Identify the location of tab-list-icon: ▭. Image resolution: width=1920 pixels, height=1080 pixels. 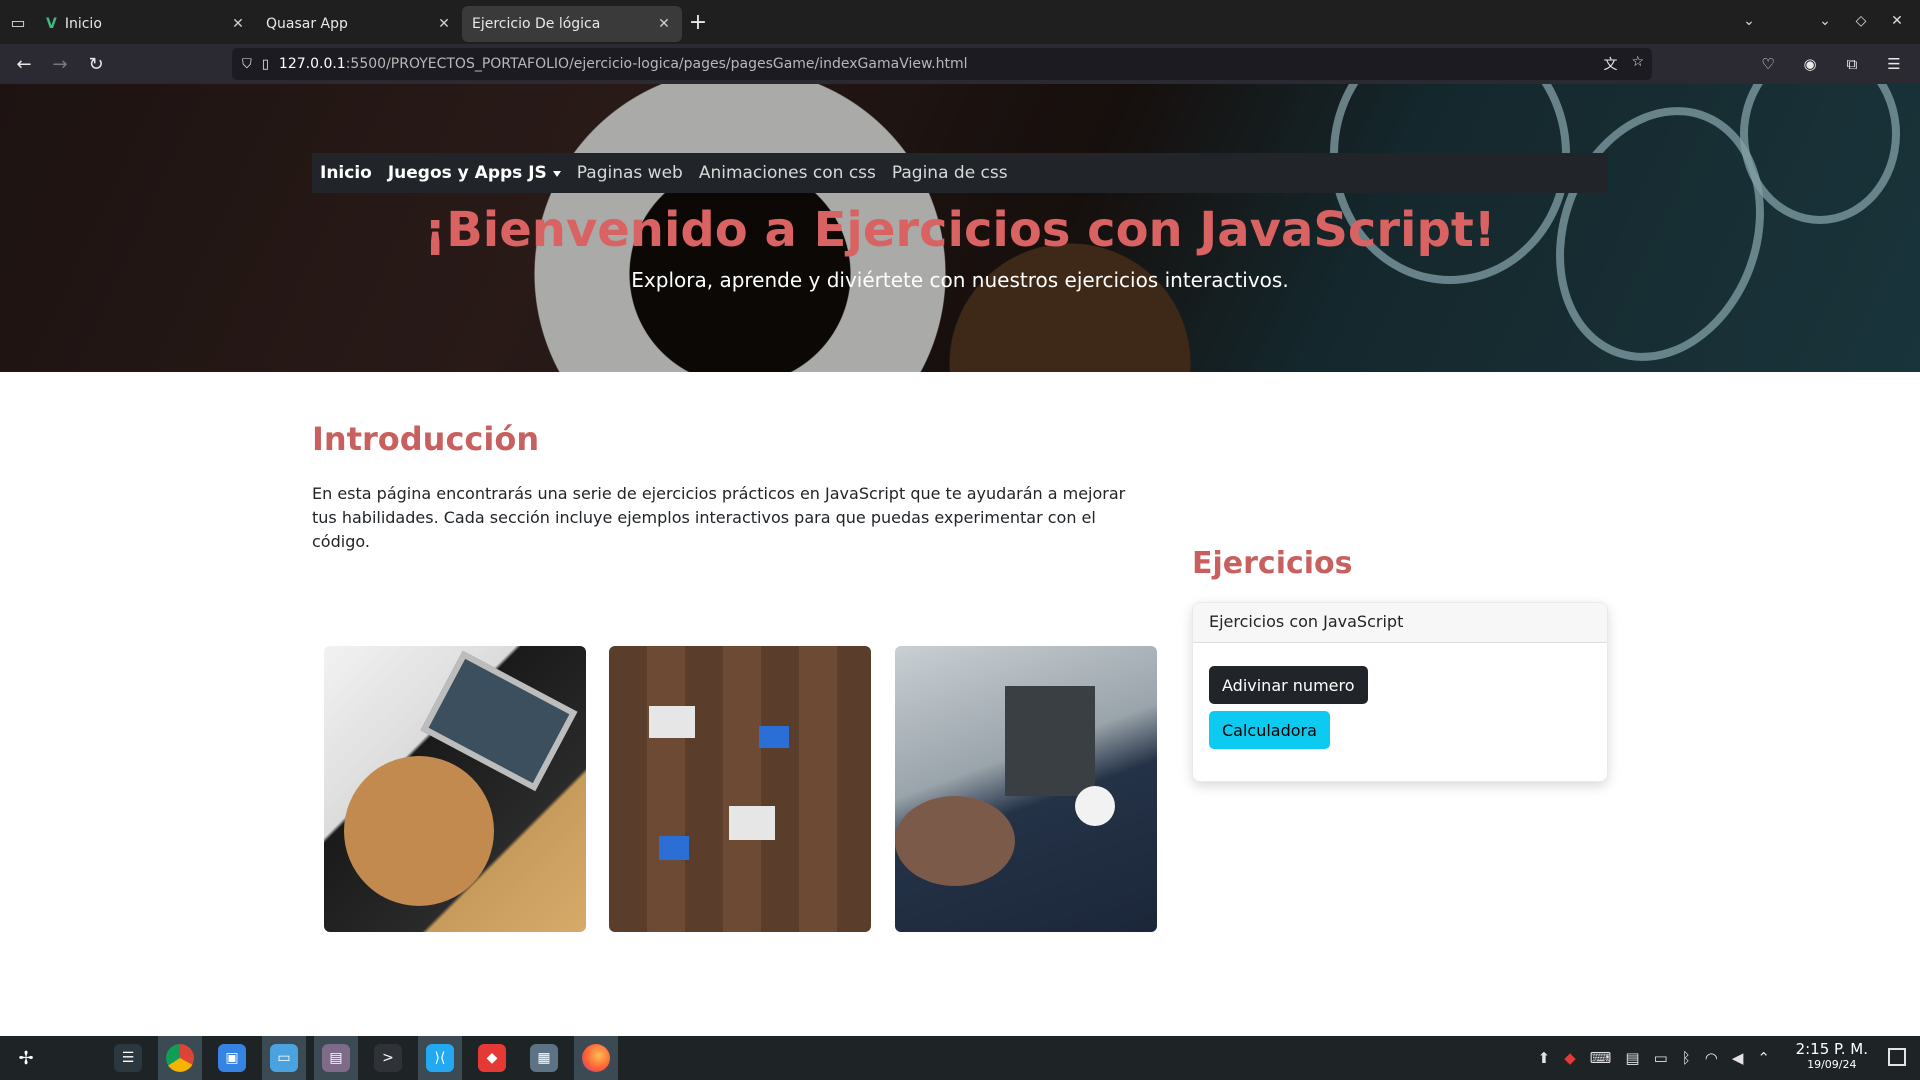
(18, 22).